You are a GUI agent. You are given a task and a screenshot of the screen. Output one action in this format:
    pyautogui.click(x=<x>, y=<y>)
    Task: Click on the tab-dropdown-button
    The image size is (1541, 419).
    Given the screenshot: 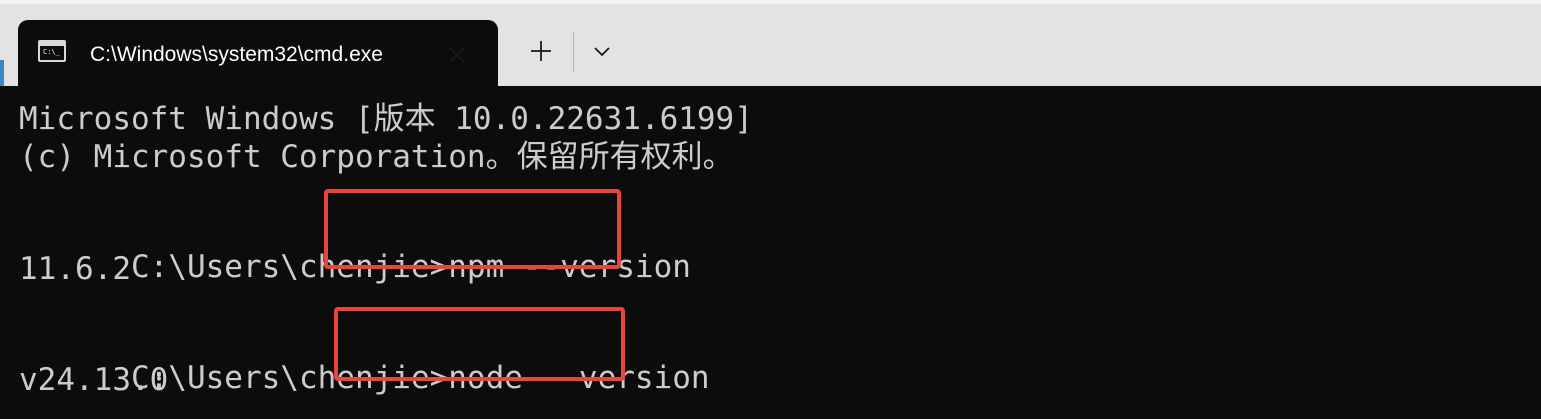 What is the action you would take?
    pyautogui.click(x=602, y=51)
    